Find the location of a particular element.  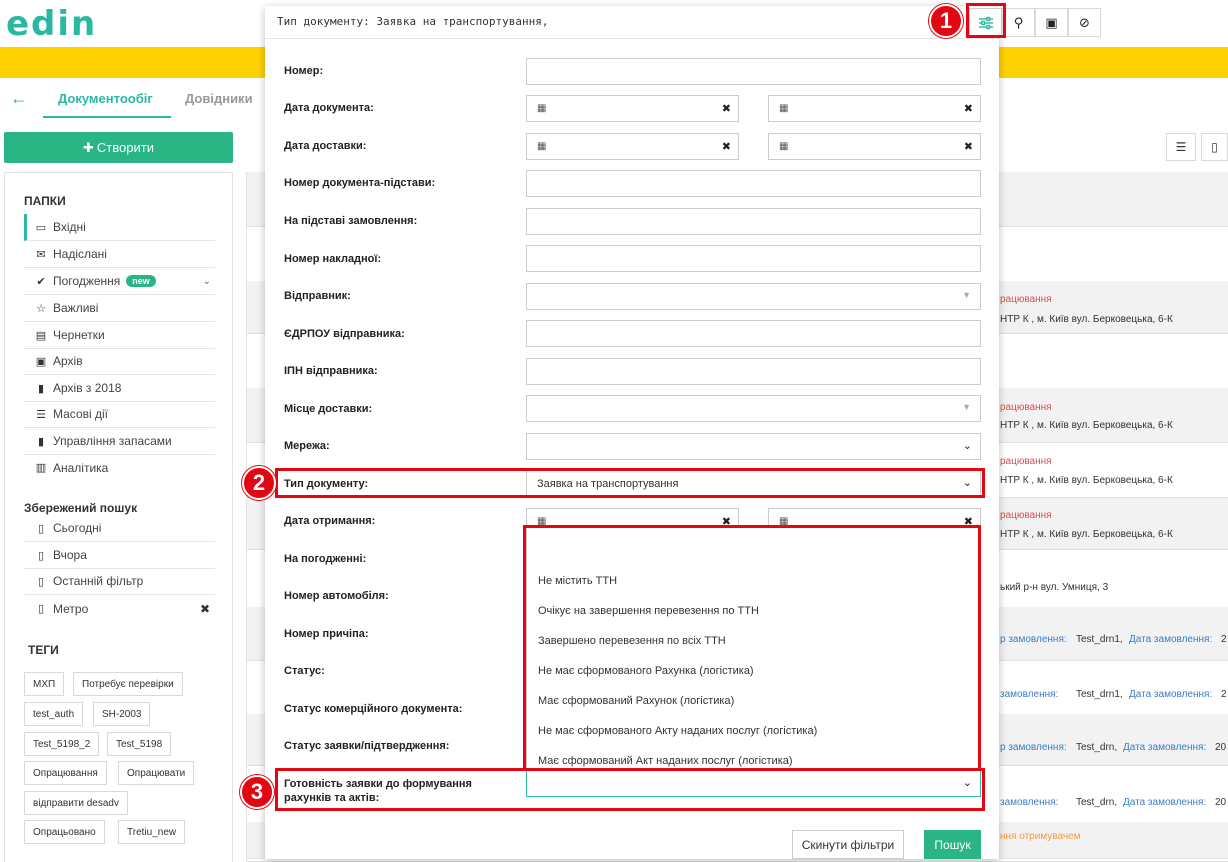

doc-date-to: ▦ ✖ is located at coordinates (874, 108).